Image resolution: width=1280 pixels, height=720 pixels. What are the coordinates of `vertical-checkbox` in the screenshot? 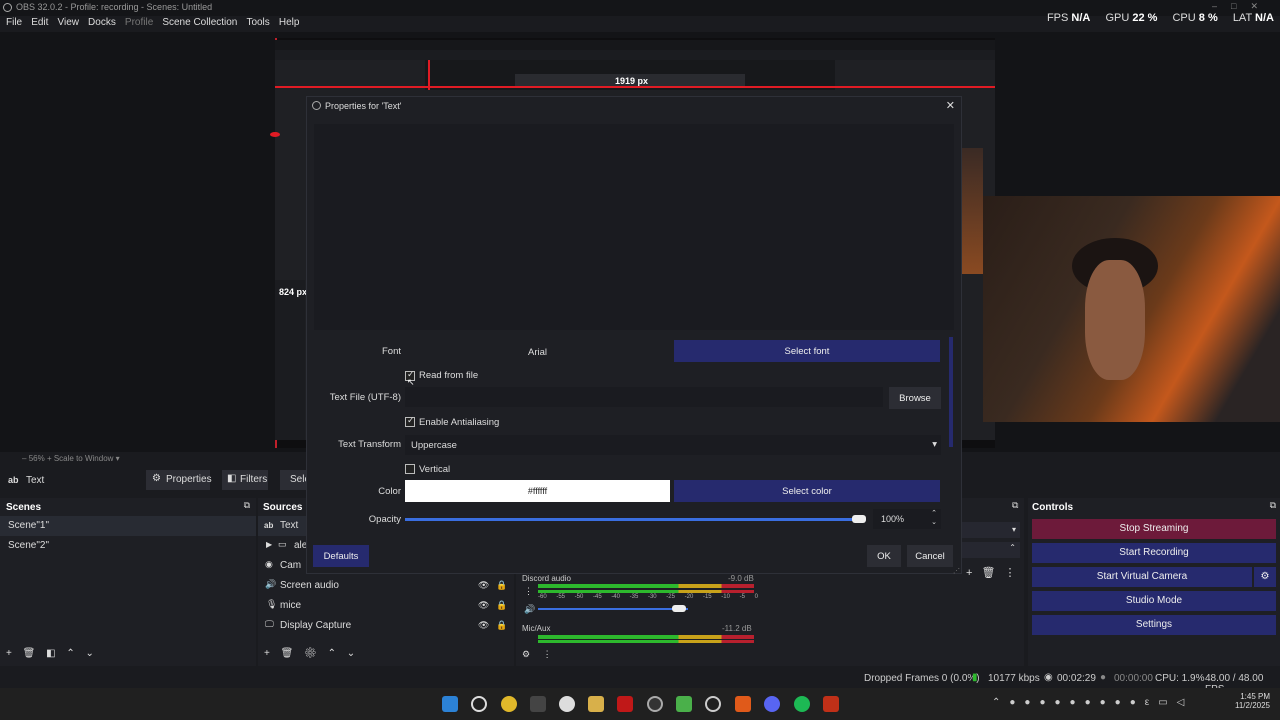 It's located at (410, 469).